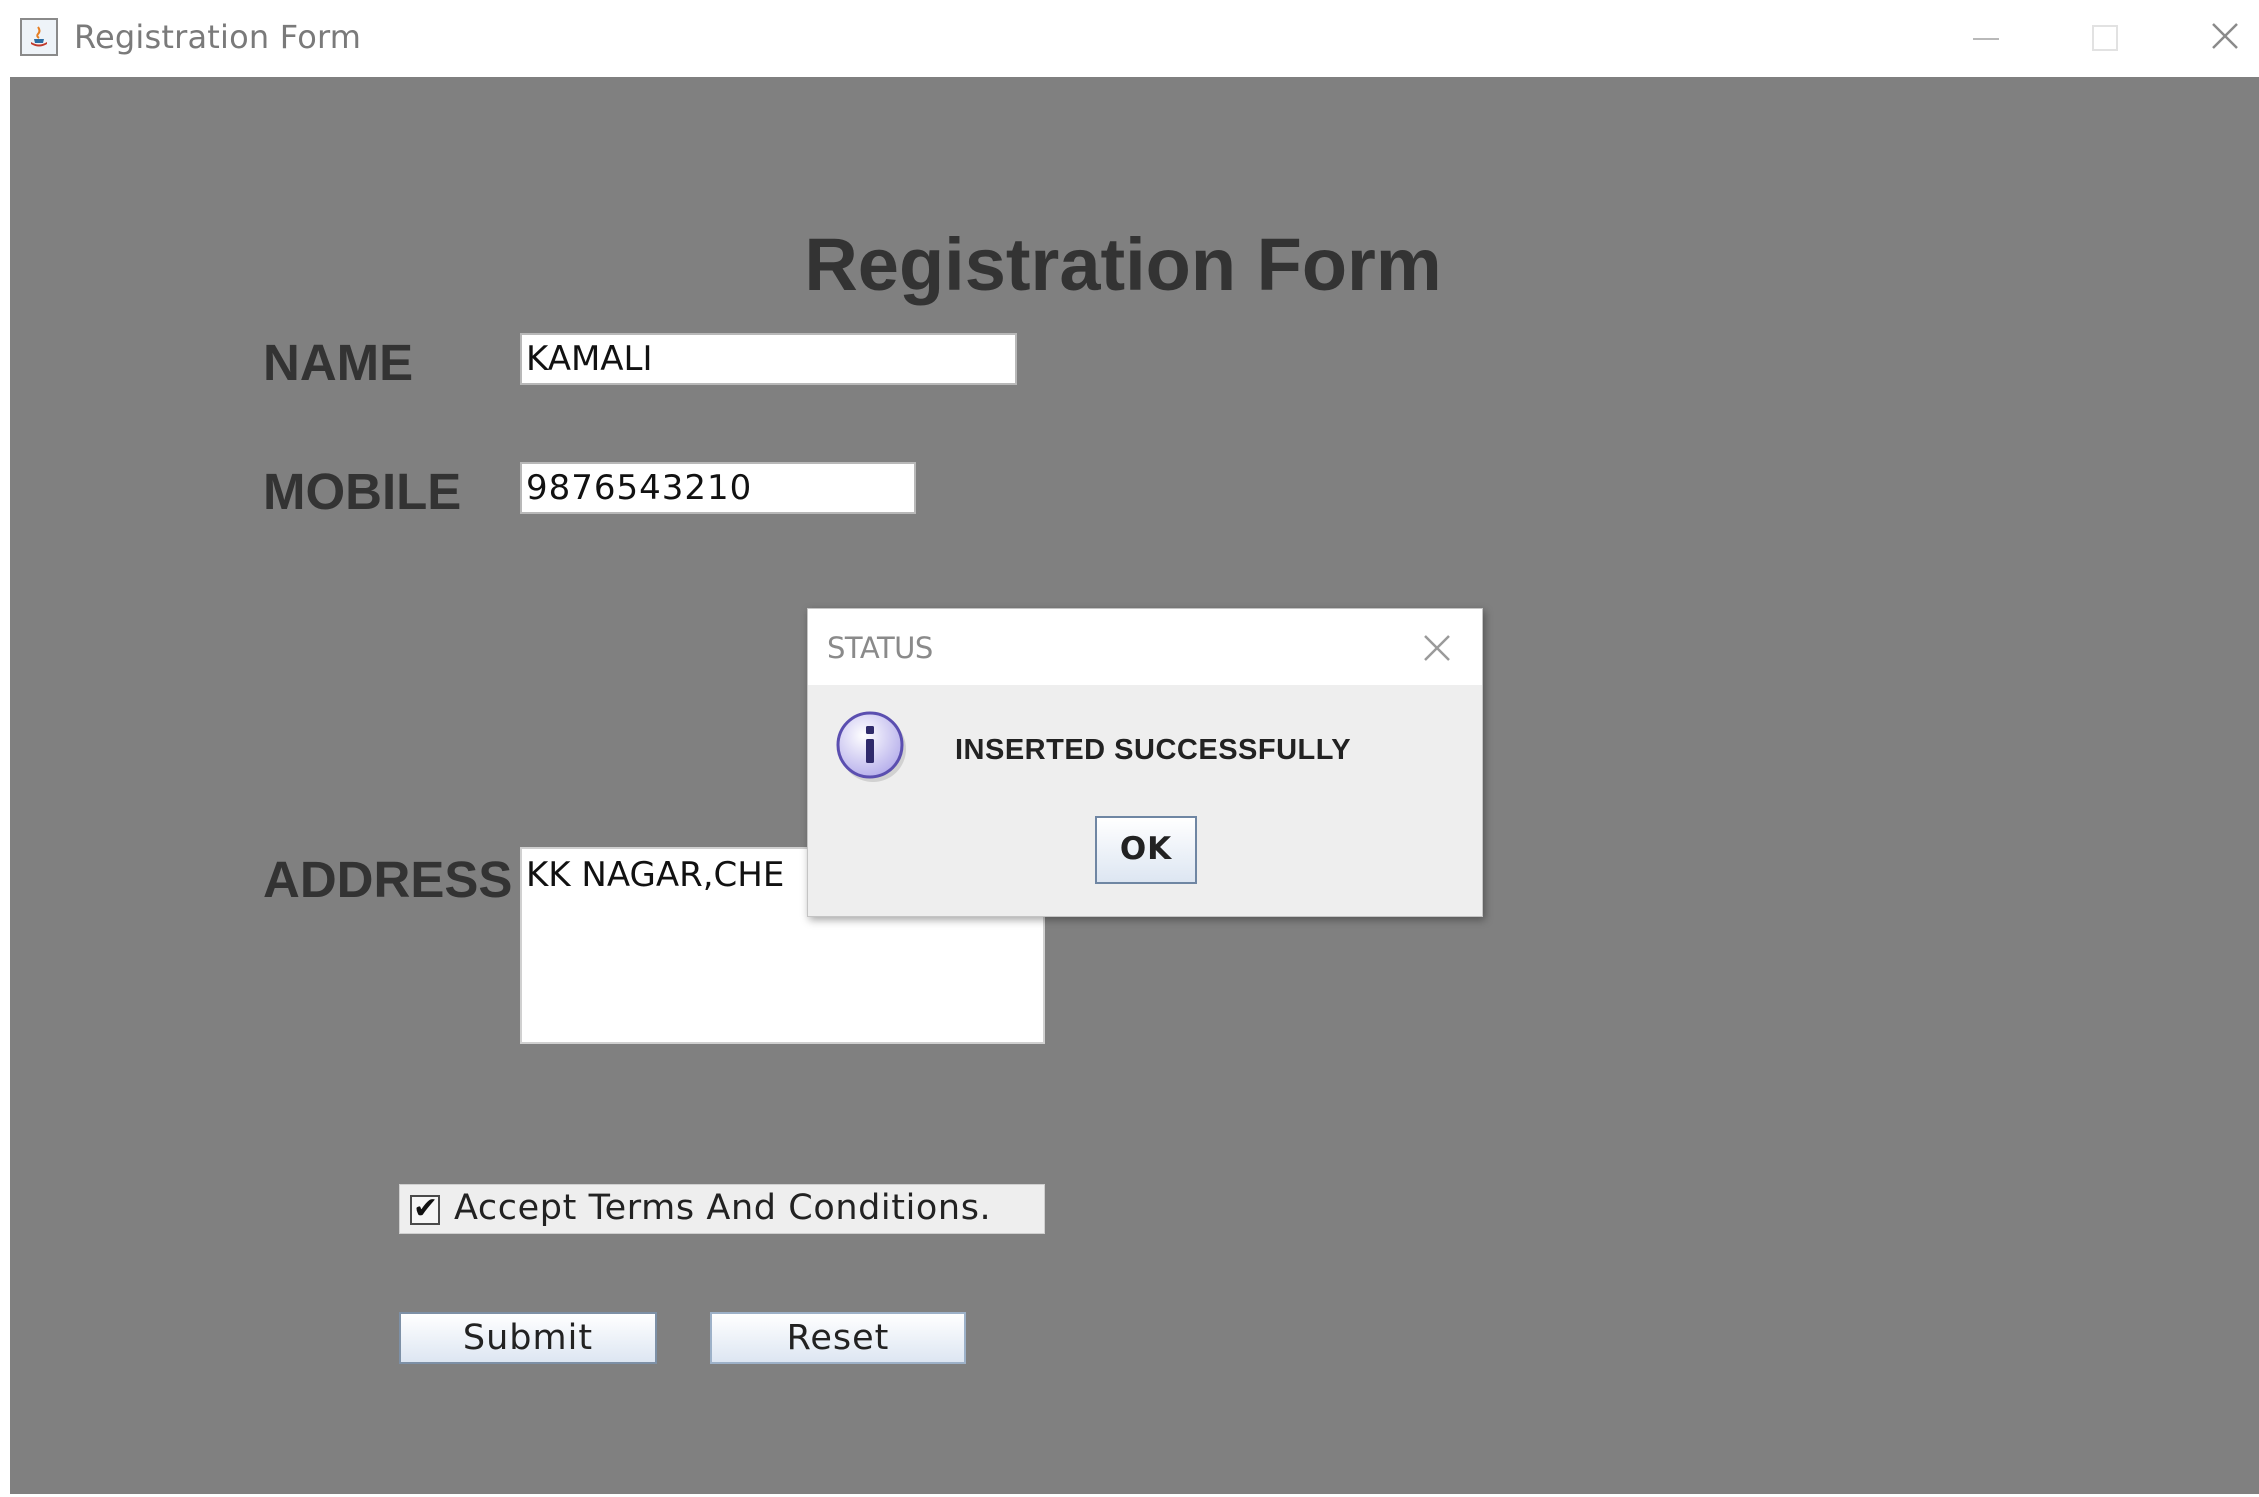 This screenshot has height=1497, width=2259. I want to click on java-app-icon, so click(39, 37).